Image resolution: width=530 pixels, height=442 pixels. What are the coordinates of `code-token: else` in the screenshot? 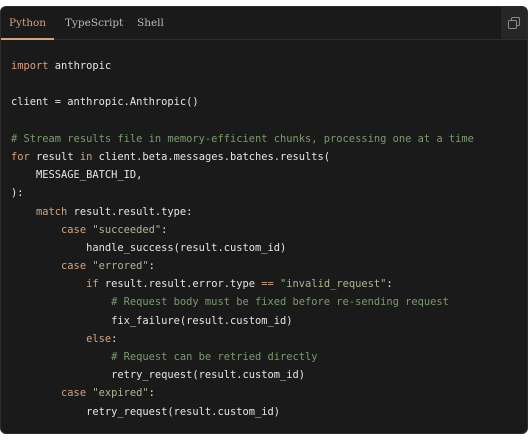 It's located at (99, 338).